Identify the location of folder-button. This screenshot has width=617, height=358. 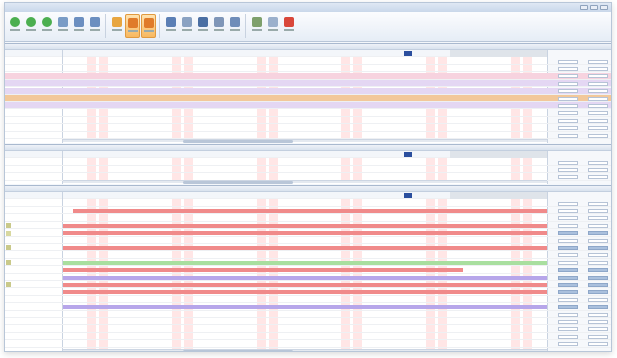
(116, 26).